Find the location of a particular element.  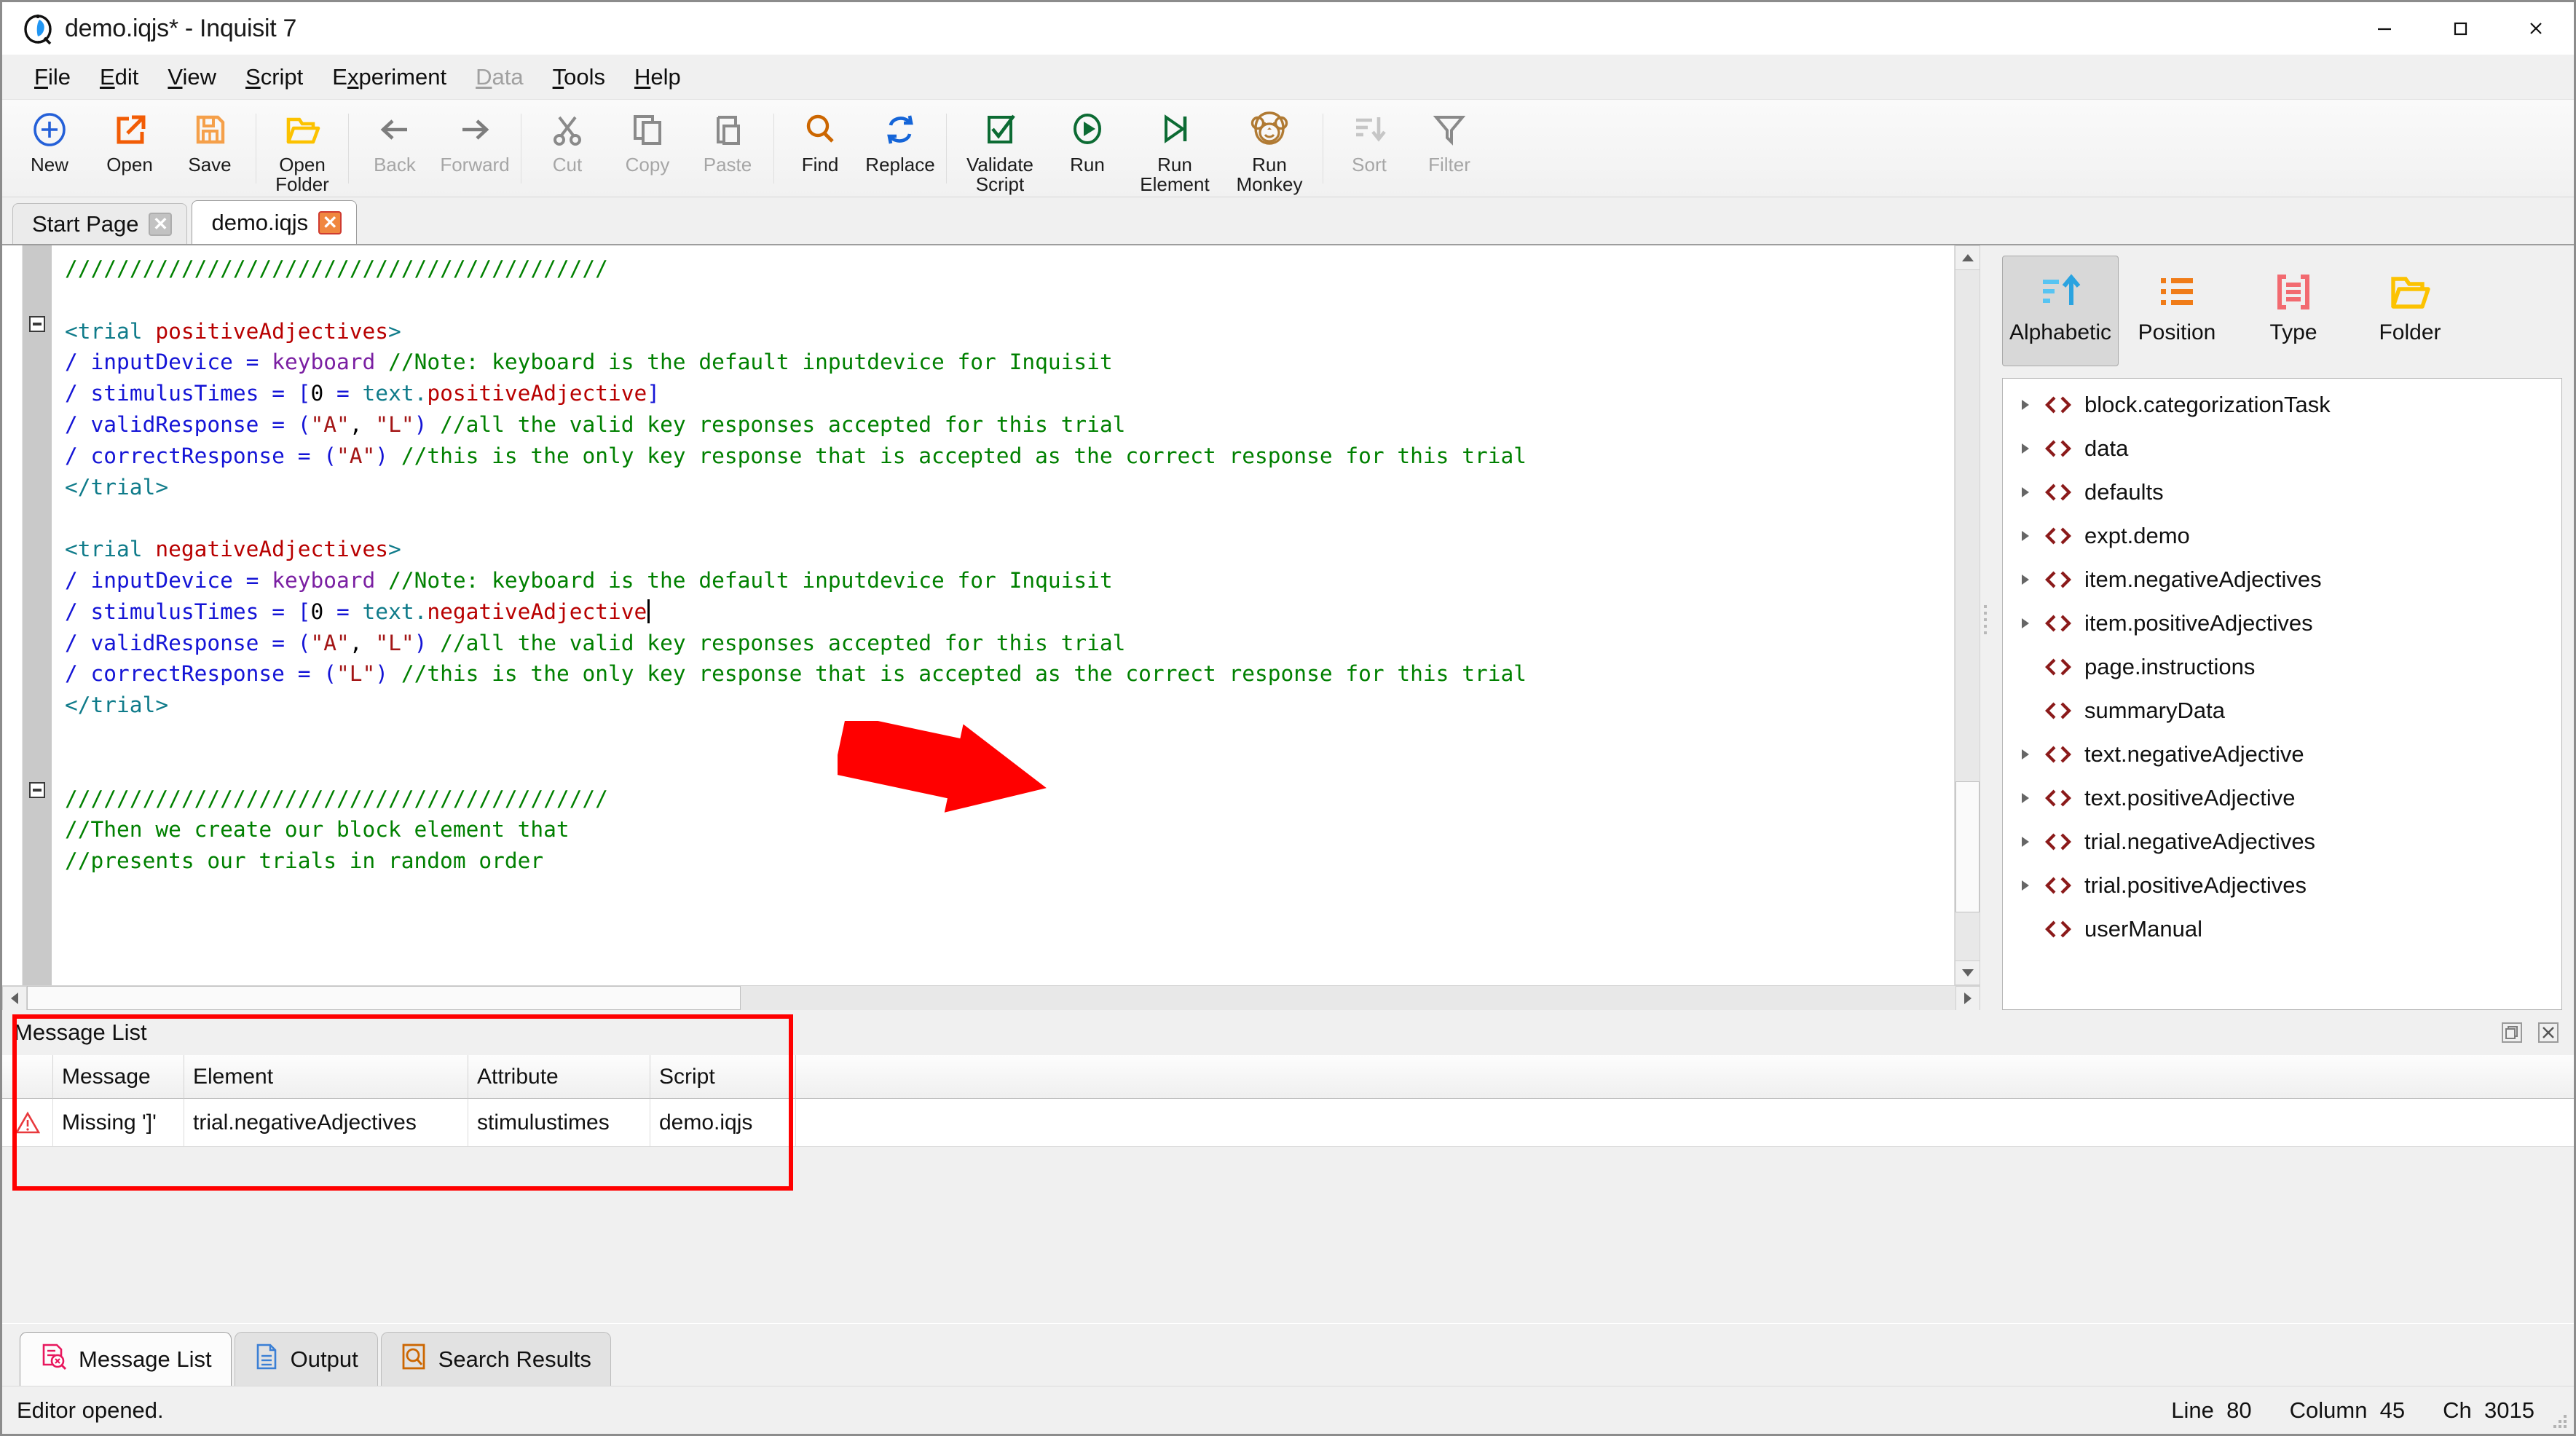

save-button: Save is located at coordinates (210, 146).